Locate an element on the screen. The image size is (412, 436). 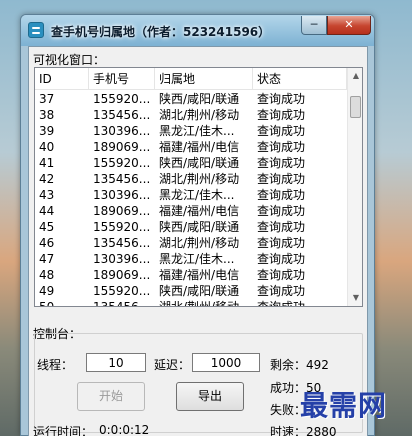
cell-id: 48 is located at coordinates (47, 275).